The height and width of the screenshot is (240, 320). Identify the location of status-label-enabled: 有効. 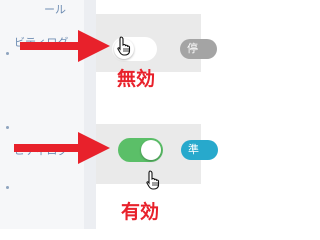
(140, 212).